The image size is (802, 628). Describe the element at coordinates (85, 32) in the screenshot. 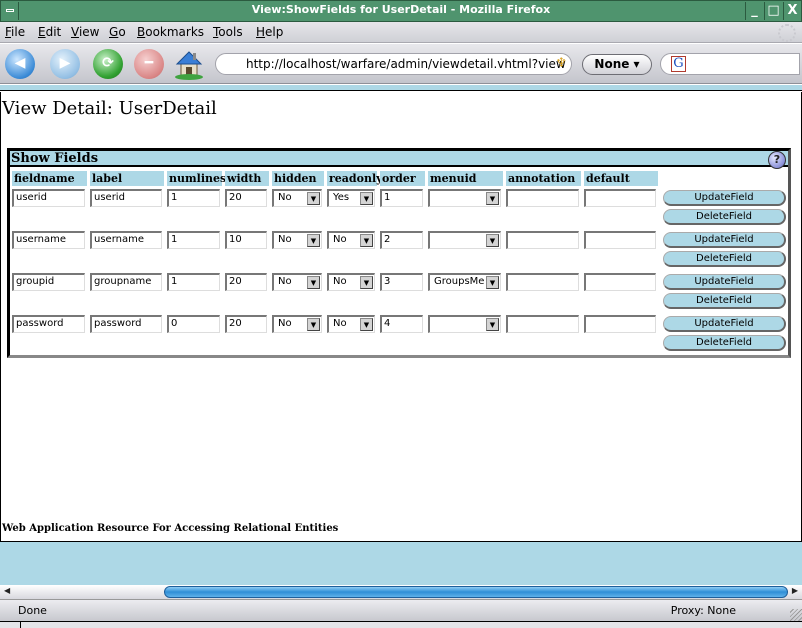

I see `menu-view: View` at that location.